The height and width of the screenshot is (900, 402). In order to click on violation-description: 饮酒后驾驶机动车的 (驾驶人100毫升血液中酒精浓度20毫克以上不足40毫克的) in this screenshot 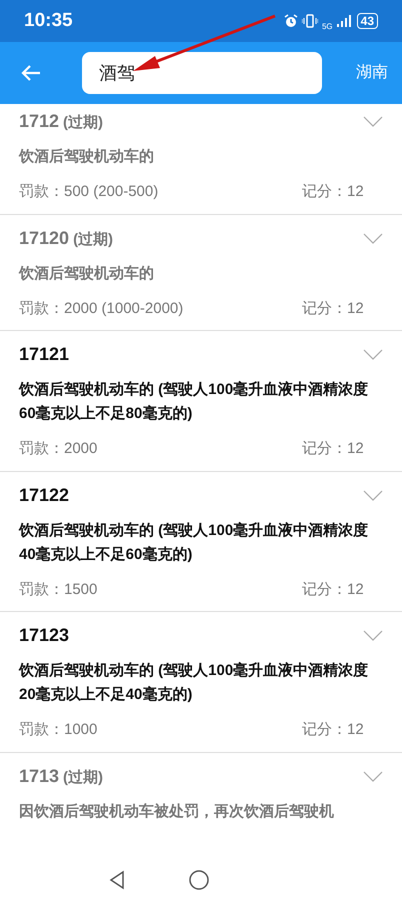, I will do `click(194, 682)`.